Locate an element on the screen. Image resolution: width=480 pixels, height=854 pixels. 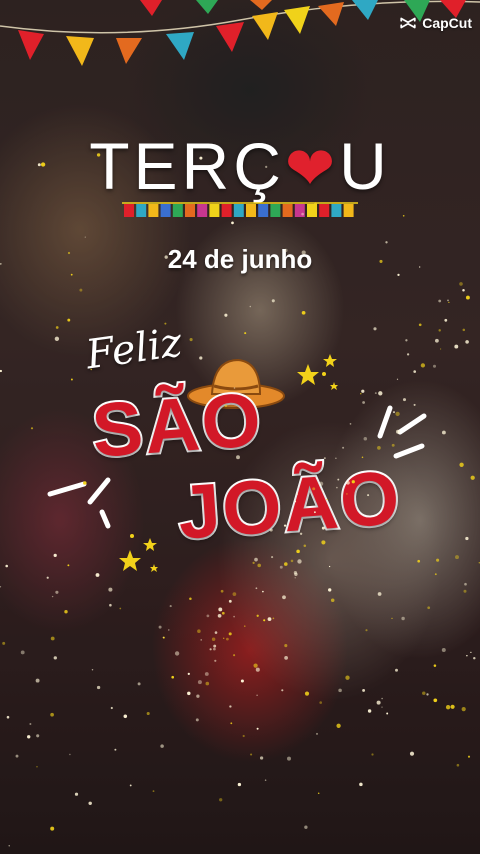
capcut-watermark: CapCut is located at coordinates (435, 23).